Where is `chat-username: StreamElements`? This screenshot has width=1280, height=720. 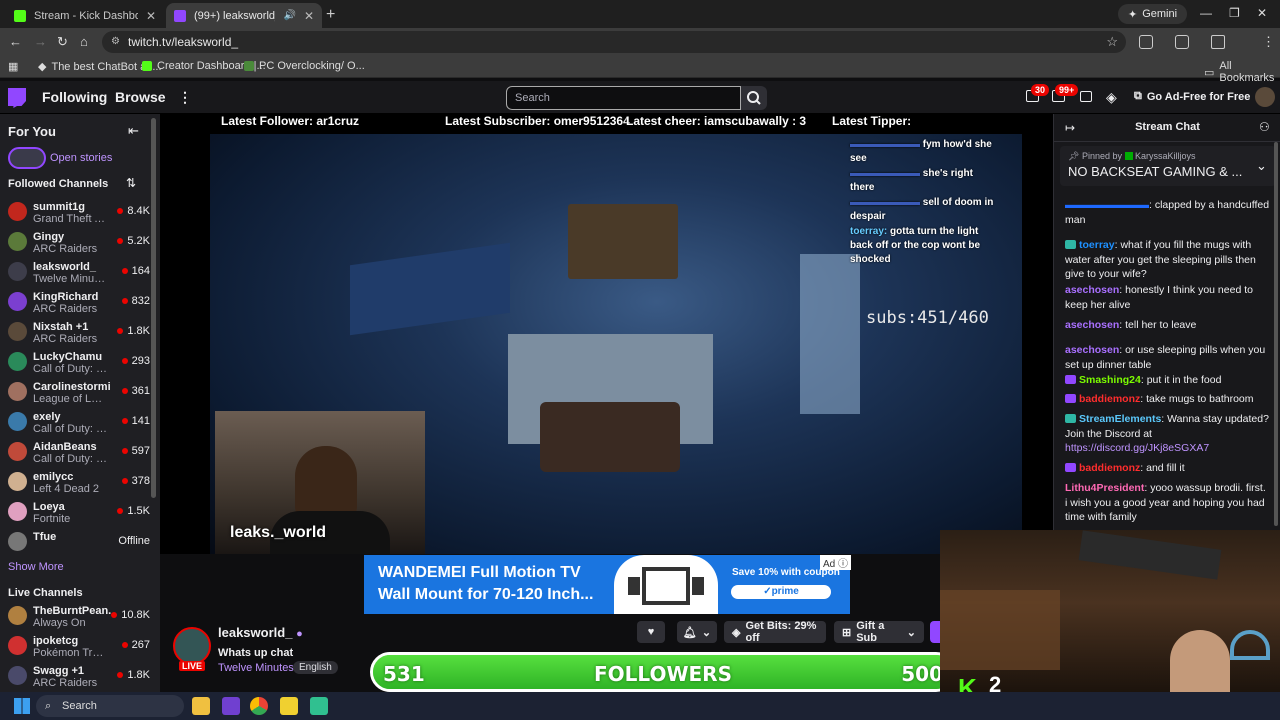
chat-username: StreamElements is located at coordinates (1120, 419).